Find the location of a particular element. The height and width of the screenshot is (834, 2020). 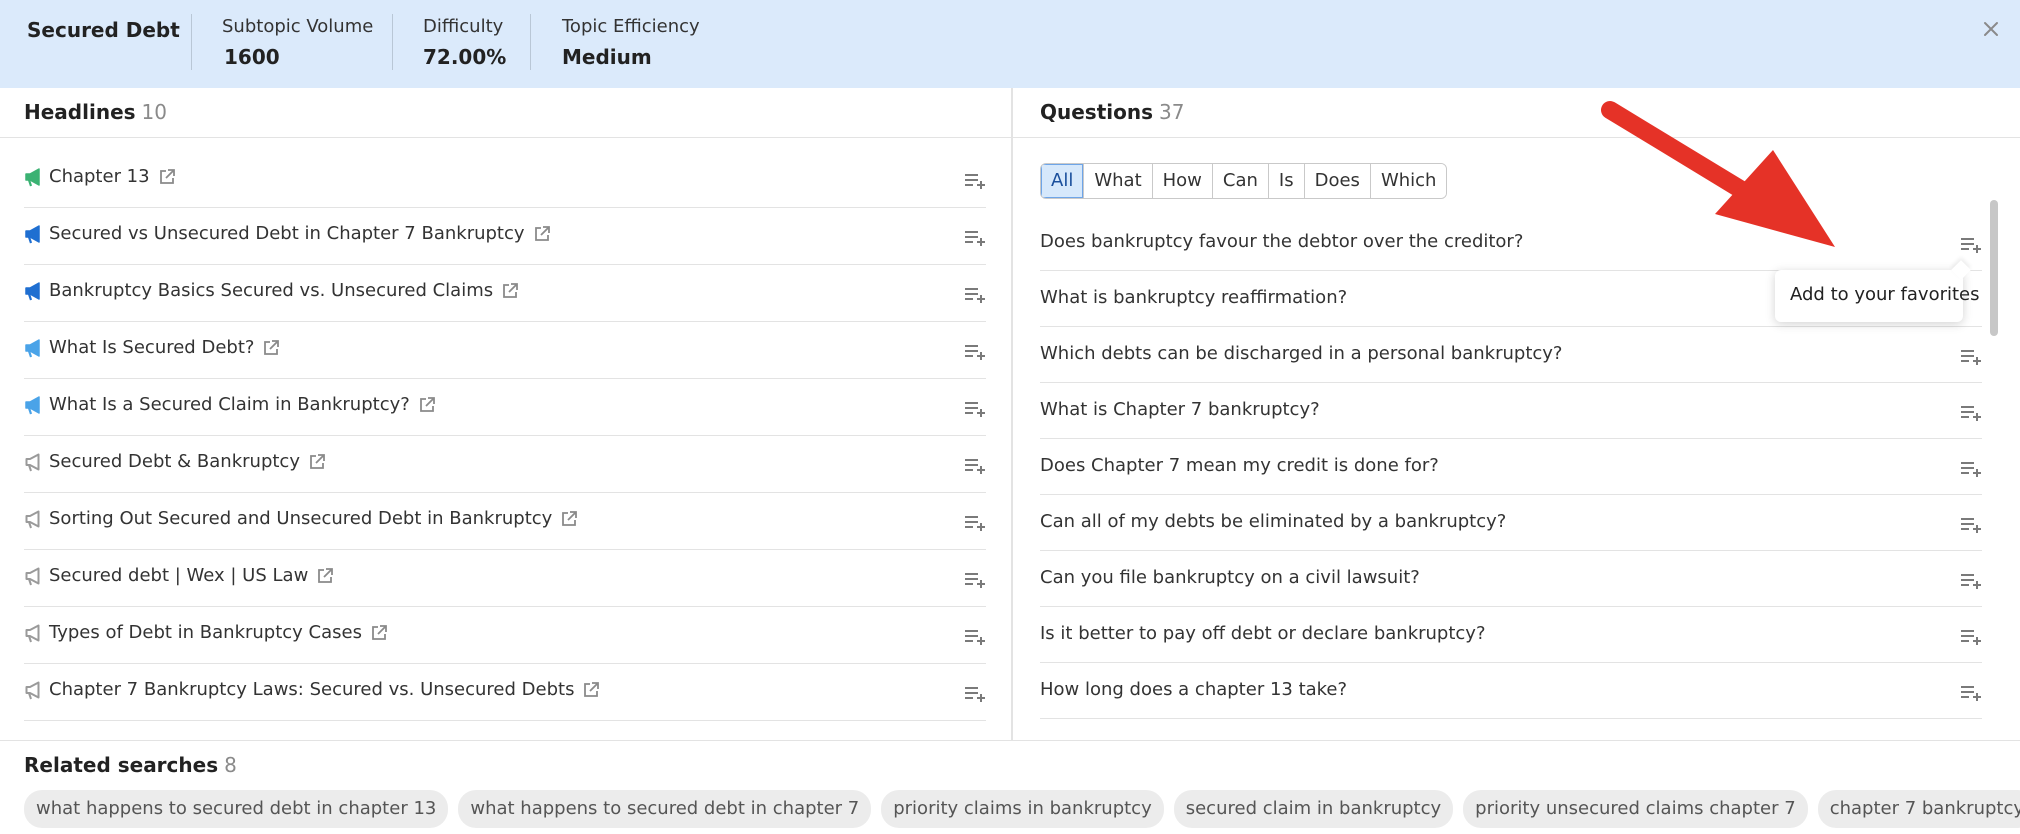

headline-text: Secured Debt & Bankruptcy is located at coordinates (174, 461).